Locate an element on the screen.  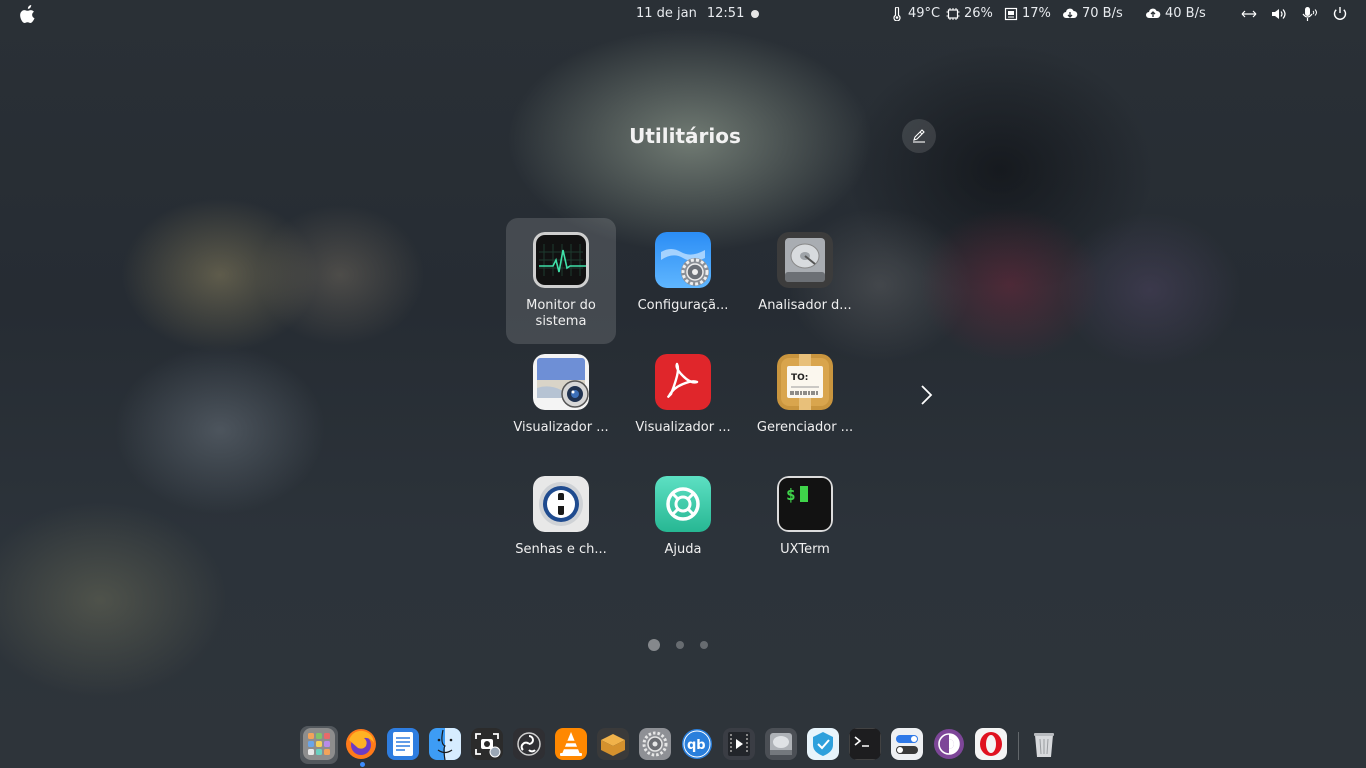
dock-separator is located at coordinates (1018, 746).